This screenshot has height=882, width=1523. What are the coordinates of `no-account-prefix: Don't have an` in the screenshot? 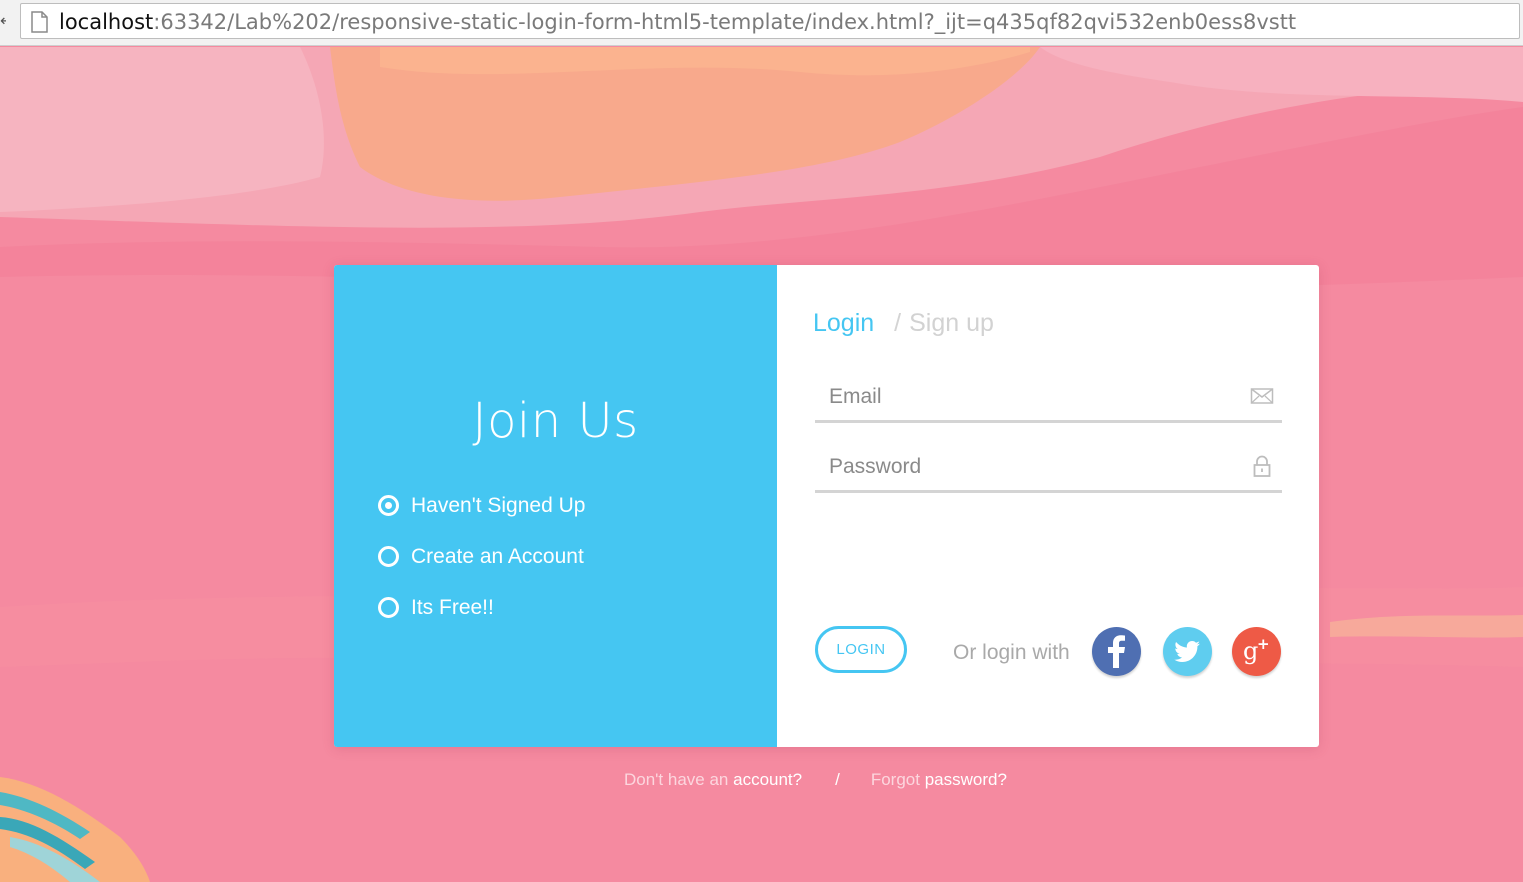 It's located at (676, 779).